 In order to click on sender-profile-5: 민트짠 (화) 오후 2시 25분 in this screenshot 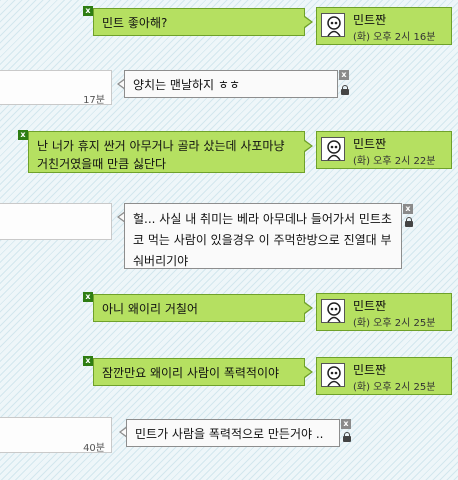, I will do `click(384, 312)`.